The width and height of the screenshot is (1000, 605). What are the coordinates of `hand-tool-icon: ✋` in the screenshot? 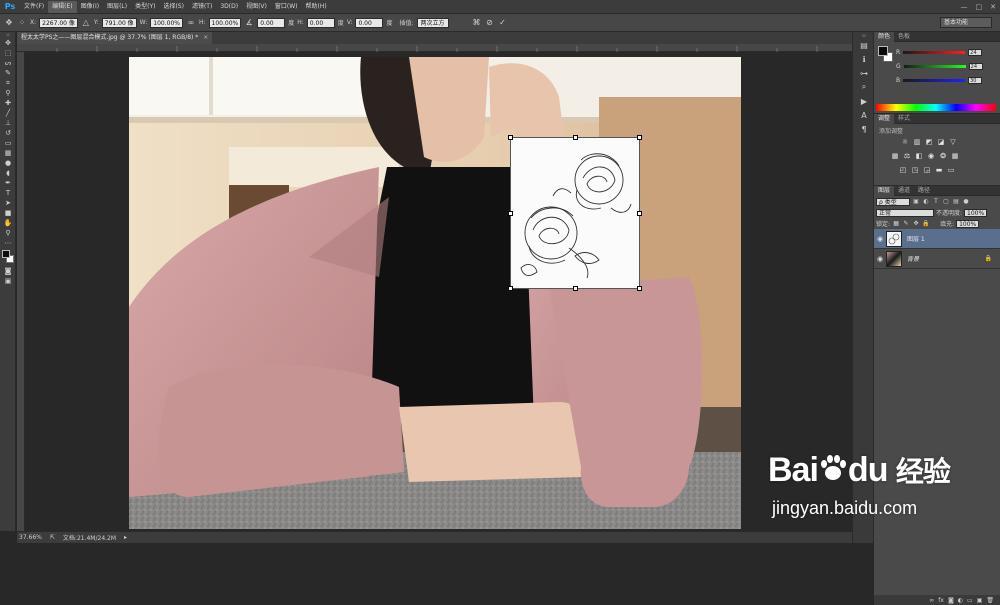 It's located at (8, 223).